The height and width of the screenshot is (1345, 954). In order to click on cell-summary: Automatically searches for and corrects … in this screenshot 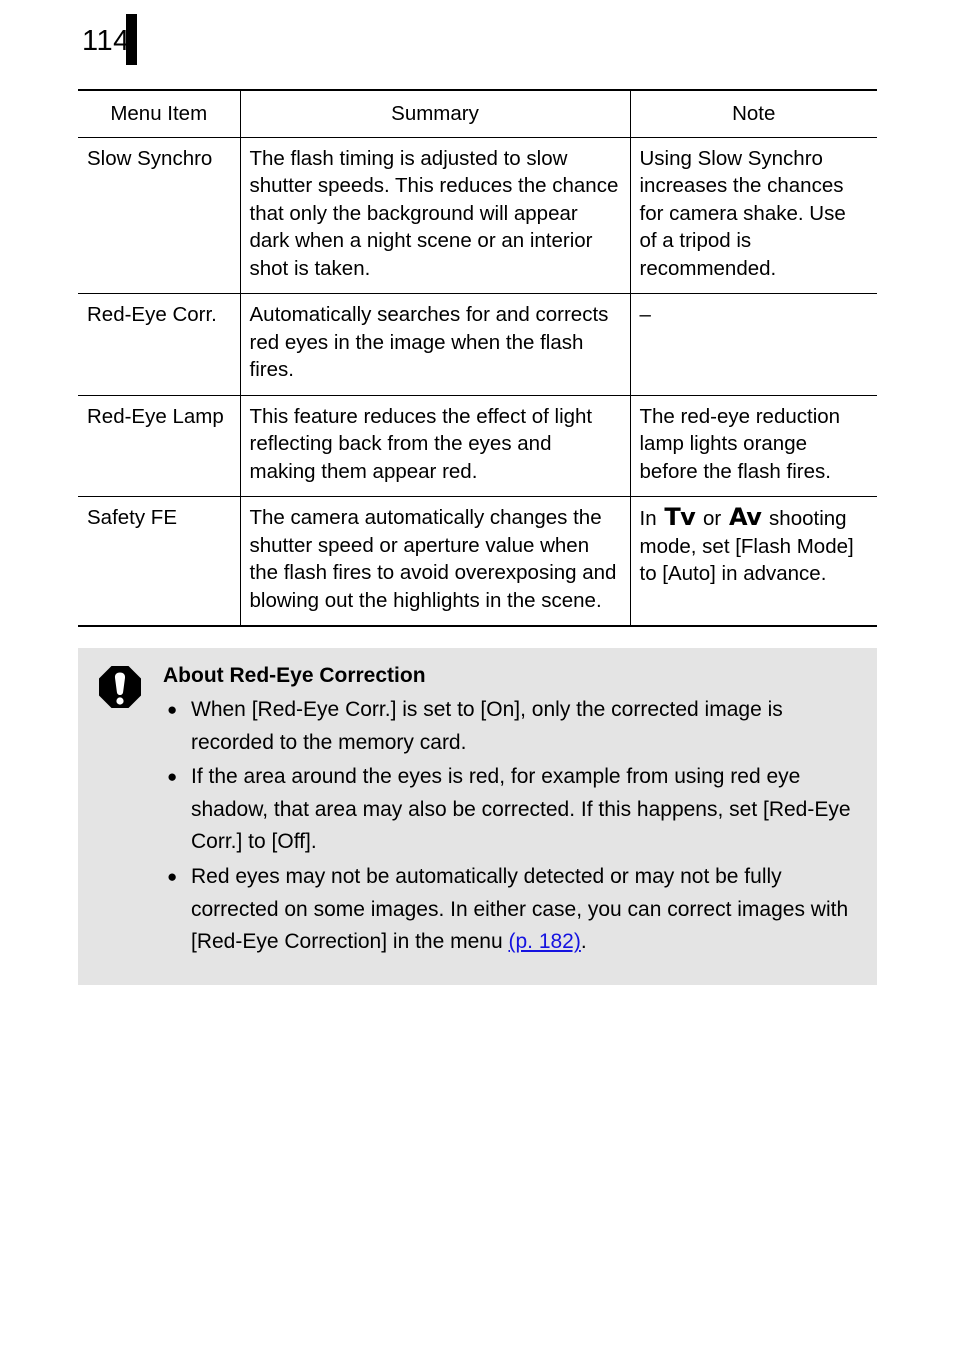, I will do `click(434, 344)`.